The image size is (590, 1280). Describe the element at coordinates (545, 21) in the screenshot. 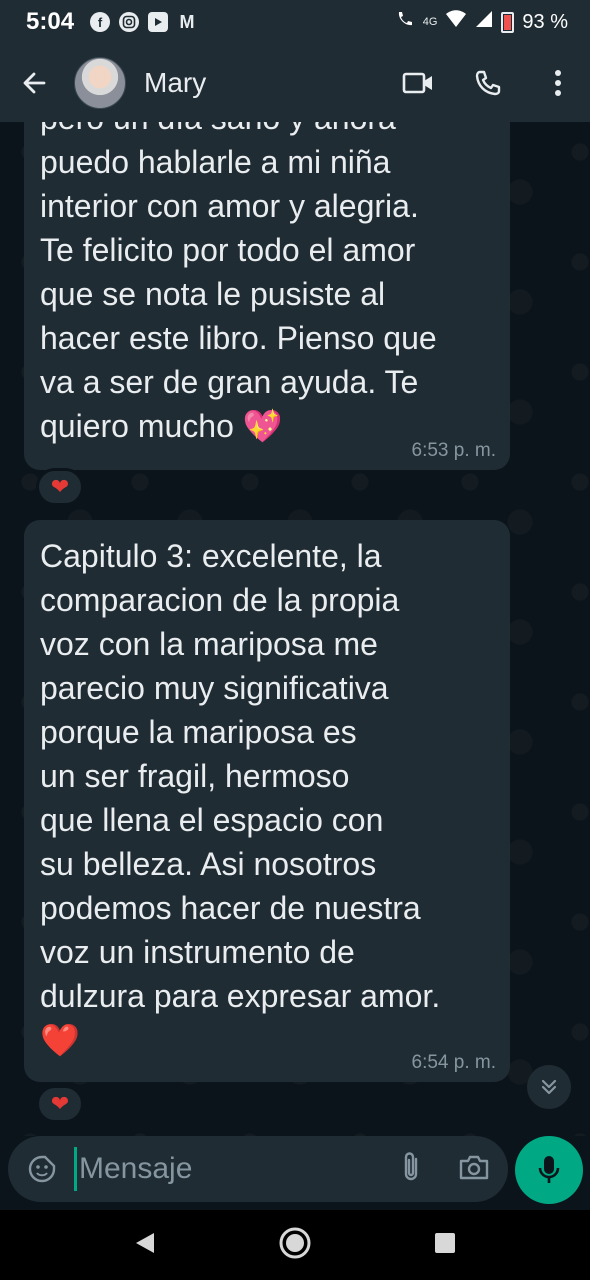

I see `battery-percent: 93 %` at that location.